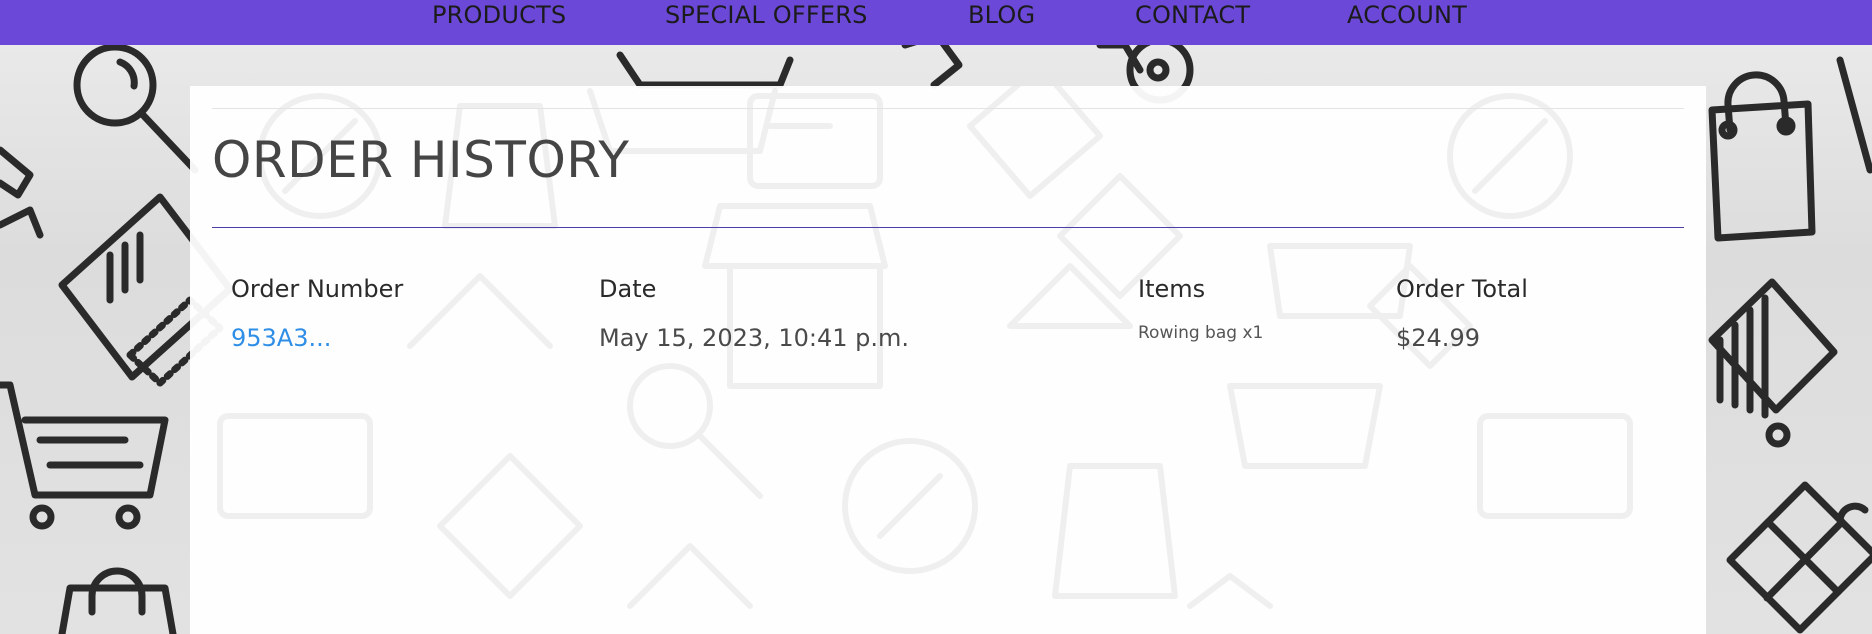  Describe the element at coordinates (499, 15) in the screenshot. I see `nav-item-products: PRODUCTS` at that location.